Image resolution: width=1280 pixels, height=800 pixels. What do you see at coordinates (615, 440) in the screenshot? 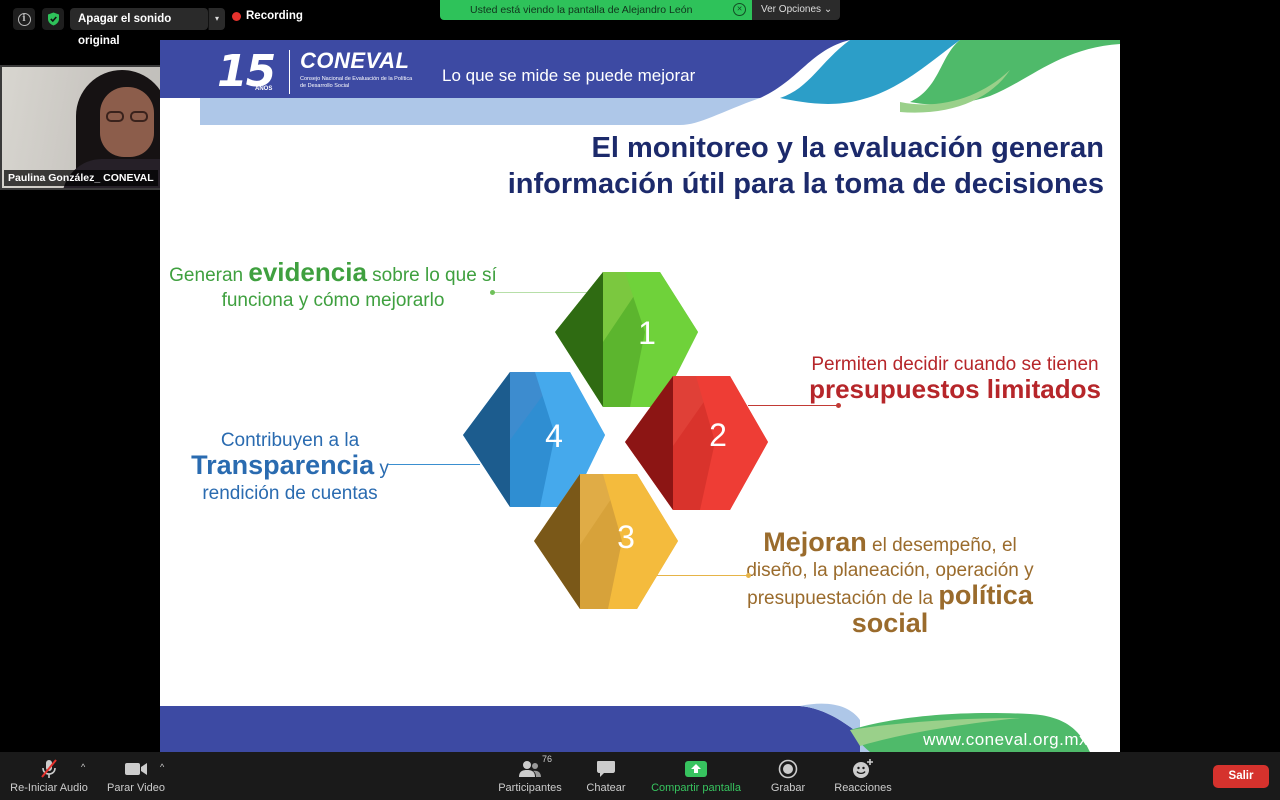
I see `numbered-cubes-diagram: 1 4 2 3` at bounding box center [615, 440].